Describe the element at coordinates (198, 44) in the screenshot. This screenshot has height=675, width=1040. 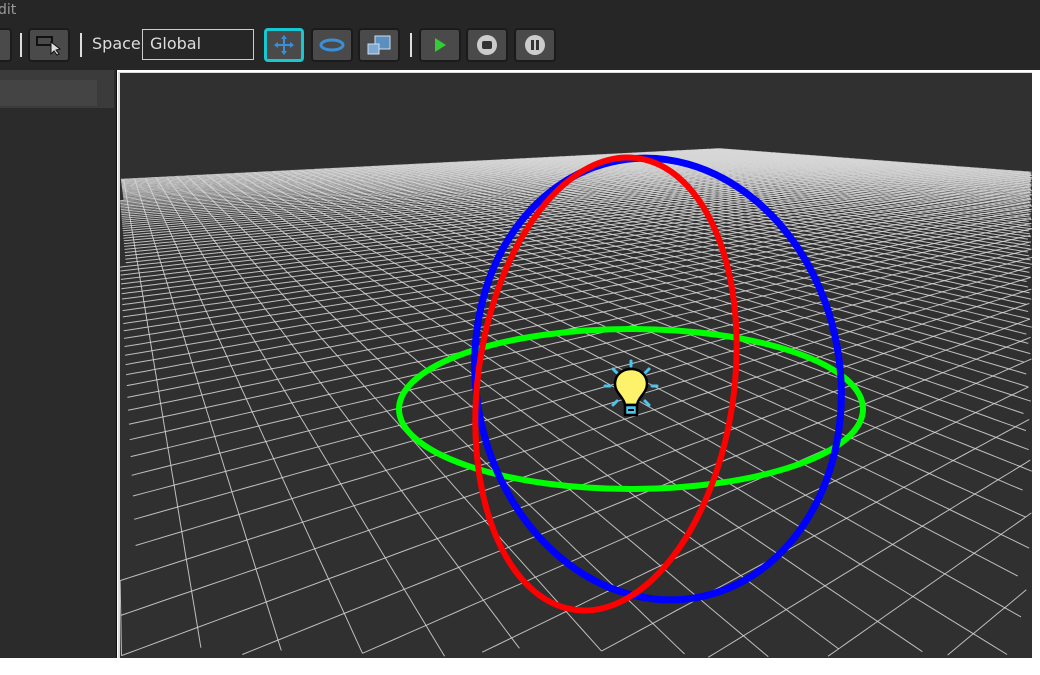
I see `space-dropdown: Global` at that location.